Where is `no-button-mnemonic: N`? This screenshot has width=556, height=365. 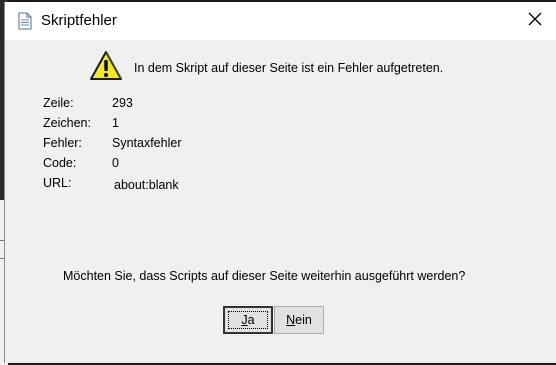
no-button-mnemonic: N is located at coordinates (291, 320).